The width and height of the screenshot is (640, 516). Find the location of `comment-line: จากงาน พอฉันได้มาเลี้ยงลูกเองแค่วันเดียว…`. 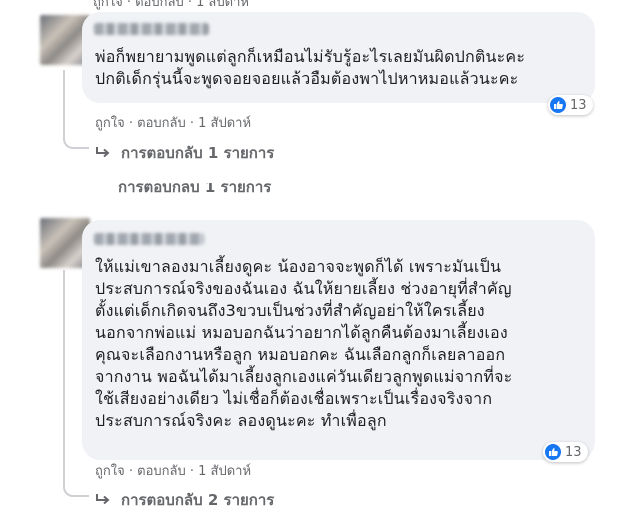

comment-line: จากงาน พอฉันได้มาเลี้ยงลูกเองแค่วันเดียว… is located at coordinates (304, 376).